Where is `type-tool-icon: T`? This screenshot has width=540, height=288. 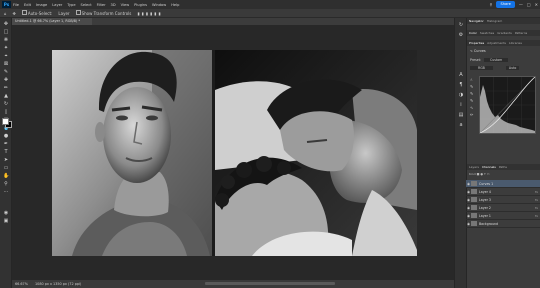 type-tool-icon: T is located at coordinates (6, 152).